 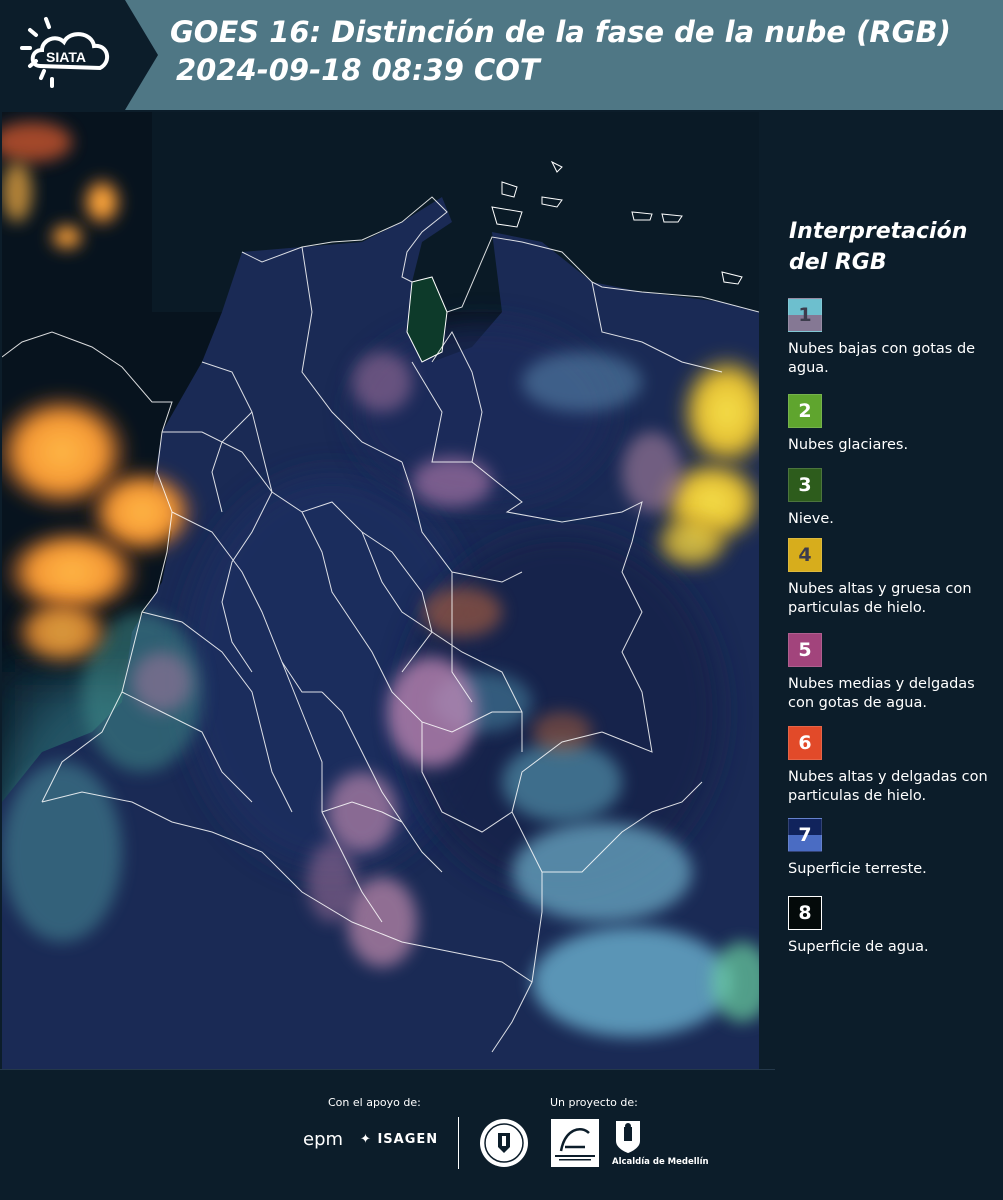 What do you see at coordinates (805, 835) in the screenshot?
I see `legend-swatch-7: 7` at bounding box center [805, 835].